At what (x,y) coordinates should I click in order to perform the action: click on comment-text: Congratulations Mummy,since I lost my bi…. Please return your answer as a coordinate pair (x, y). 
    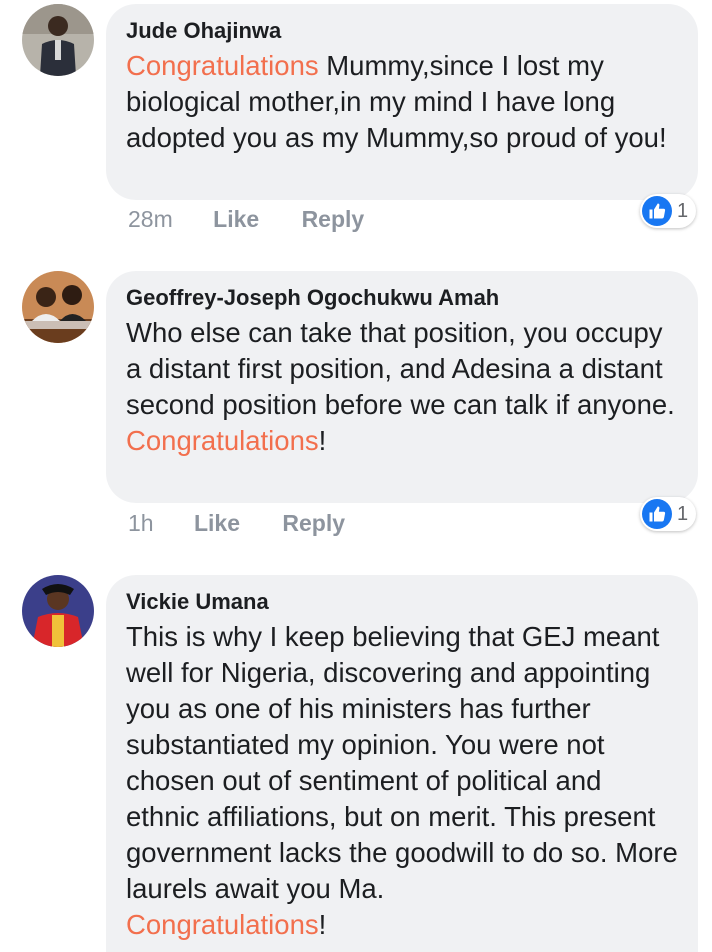
    Looking at the image, I should click on (402, 102).